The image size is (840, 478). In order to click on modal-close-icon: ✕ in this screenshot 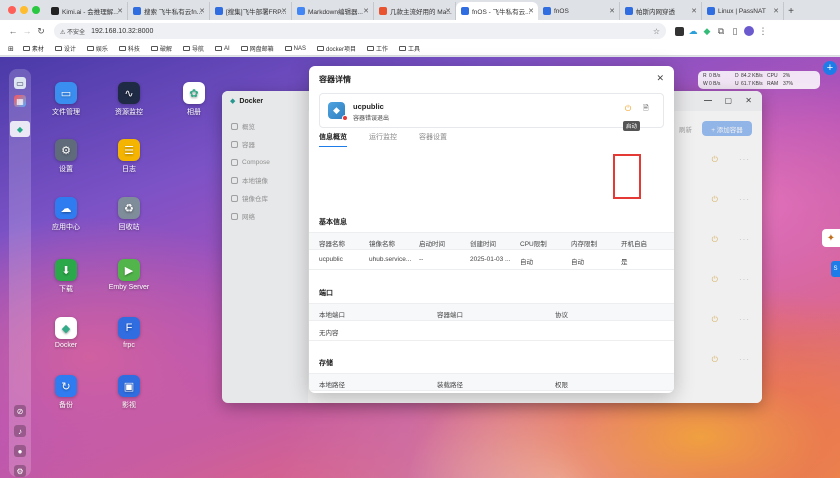, I will do `click(660, 78)`.